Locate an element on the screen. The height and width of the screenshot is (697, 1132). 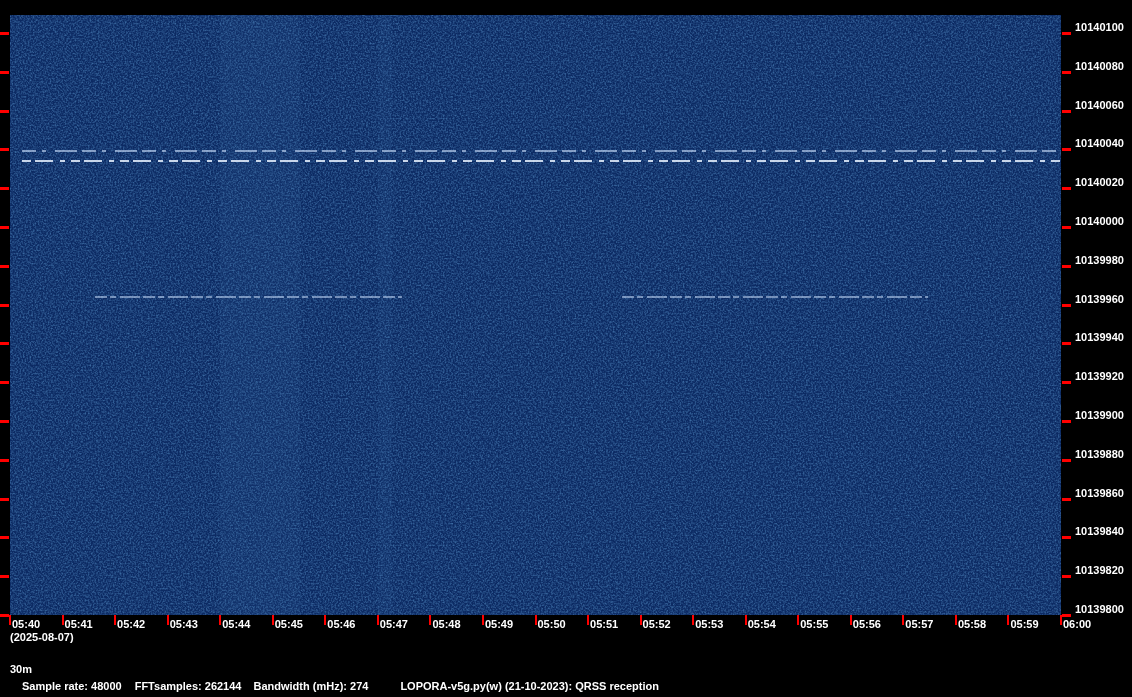
time-label: 05:54 is located at coordinates (761, 624).